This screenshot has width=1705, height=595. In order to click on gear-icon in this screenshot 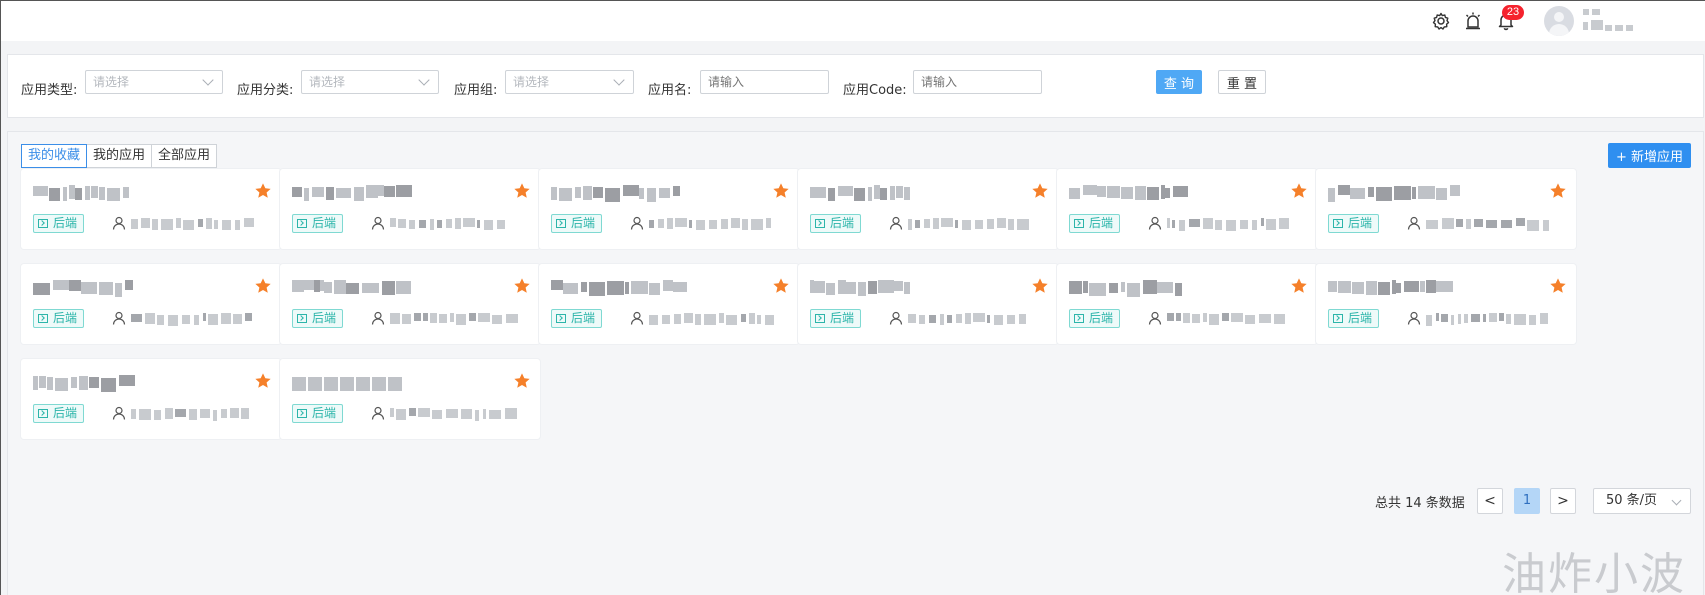, I will do `click(1441, 21)`.